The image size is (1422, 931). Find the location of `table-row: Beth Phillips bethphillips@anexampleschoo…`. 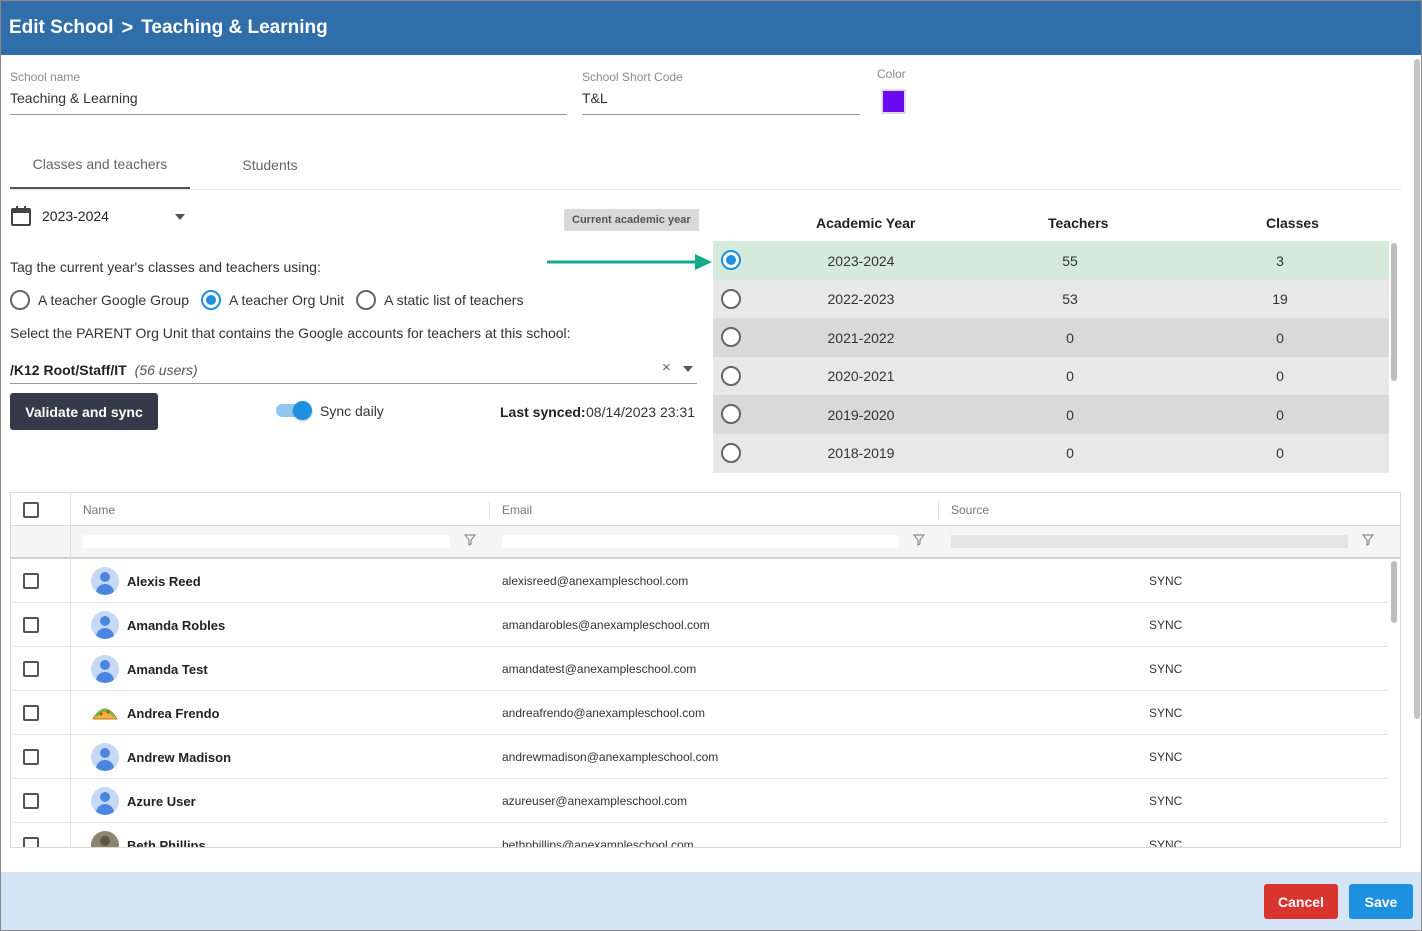

table-row: Beth Phillips bethphillips@anexampleschoo… is located at coordinates (699, 835).